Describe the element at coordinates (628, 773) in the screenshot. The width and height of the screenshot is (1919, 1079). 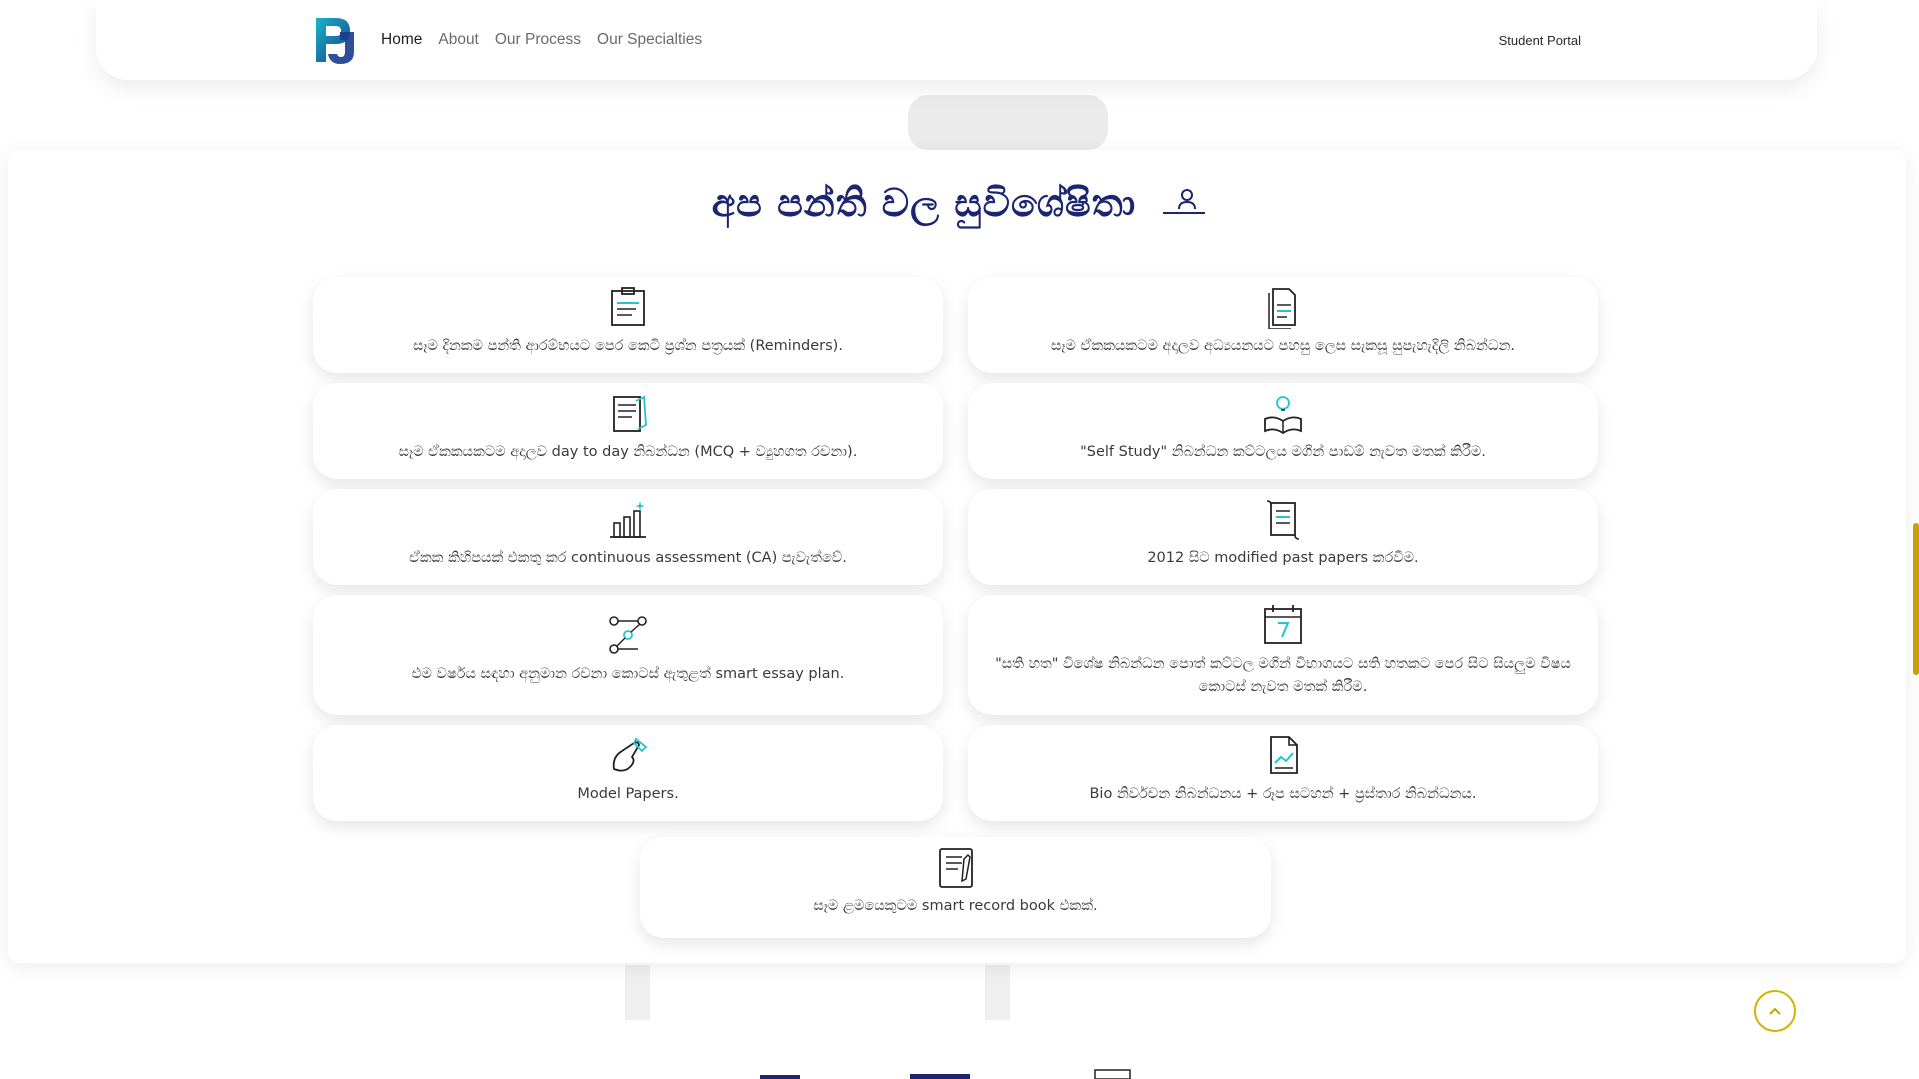
I see `feature-card-model-papers: Model Papers.` at that location.